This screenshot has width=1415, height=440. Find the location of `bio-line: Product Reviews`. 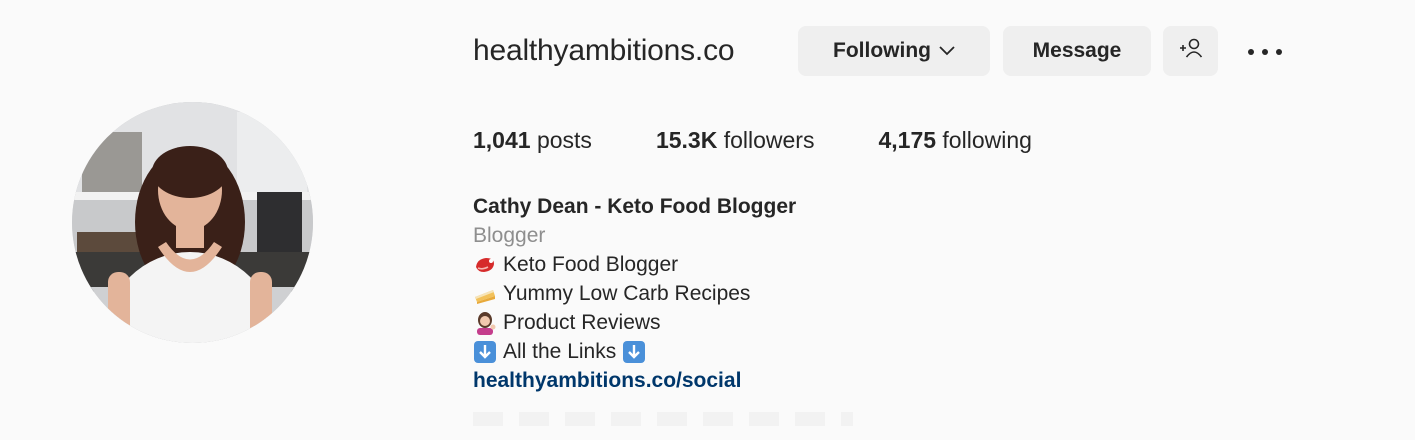

bio-line: Product Reviews is located at coordinates (634, 322).